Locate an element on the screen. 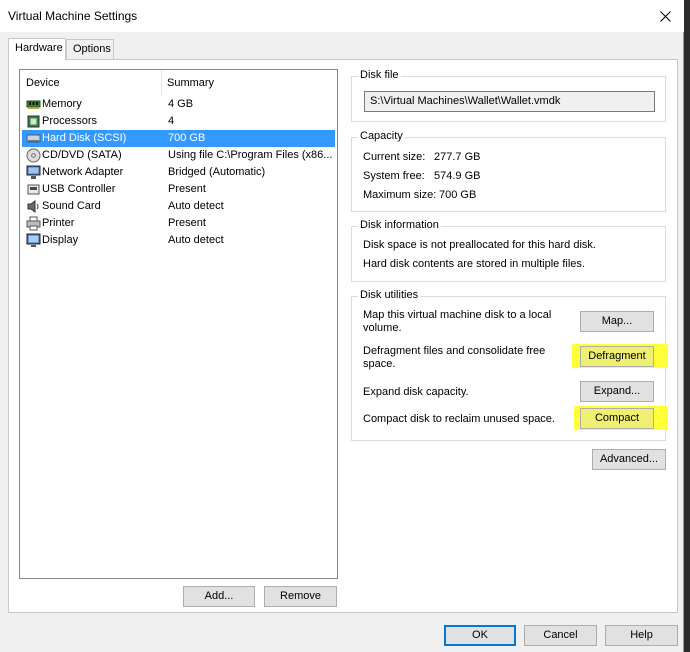  device-summary: 700 GB is located at coordinates (187, 138).